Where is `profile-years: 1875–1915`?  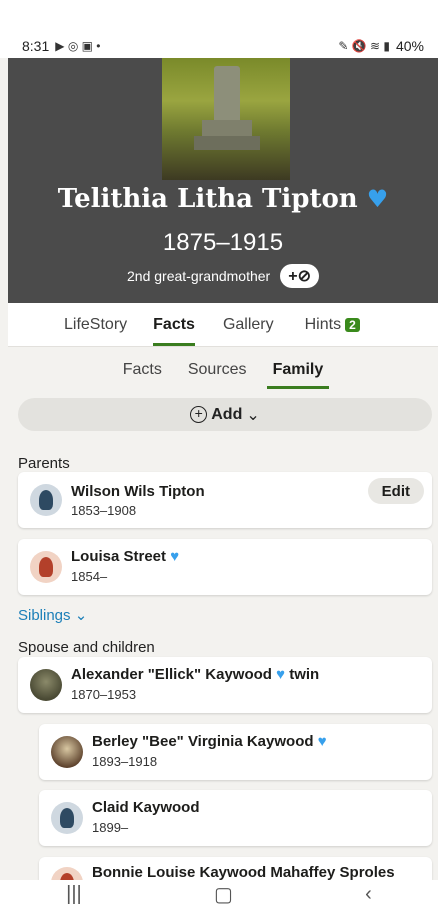 profile-years: 1875–1915 is located at coordinates (223, 242).